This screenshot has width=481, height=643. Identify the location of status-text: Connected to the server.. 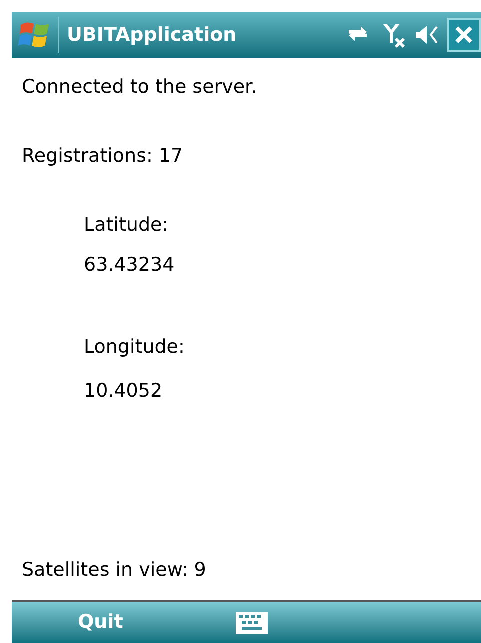
(140, 87).